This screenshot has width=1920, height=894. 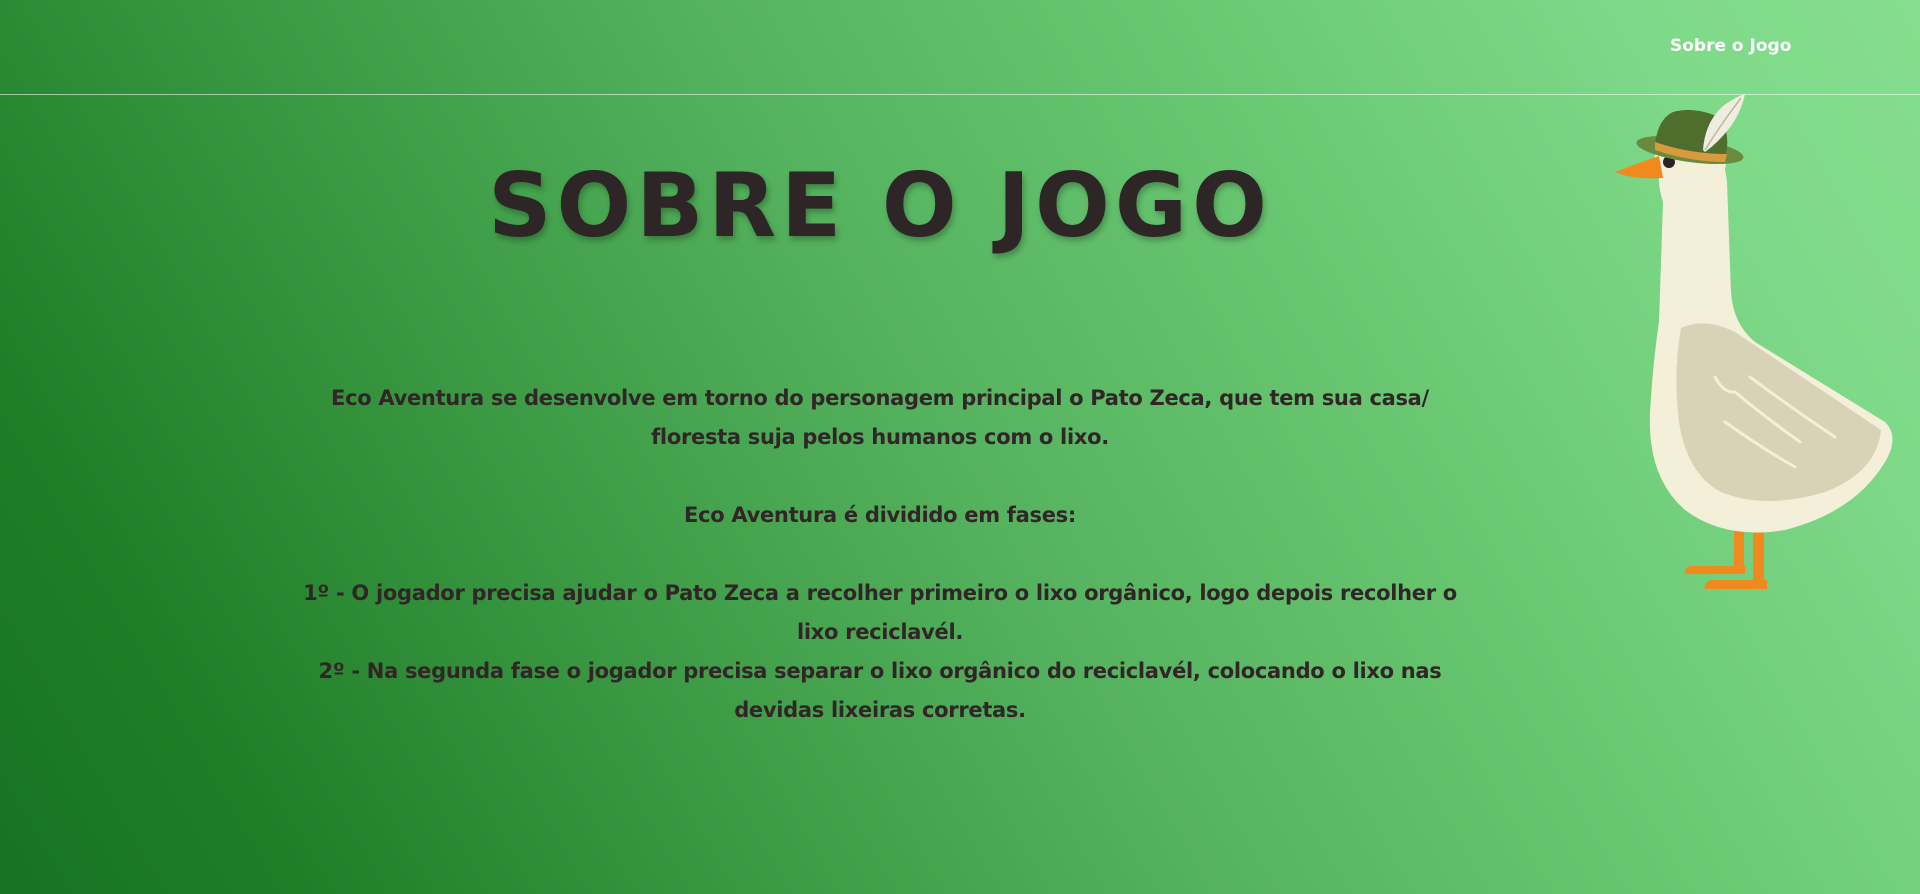 I want to click on phases-heading: Eco Aventura é dividido em fases:, so click(x=880, y=515).